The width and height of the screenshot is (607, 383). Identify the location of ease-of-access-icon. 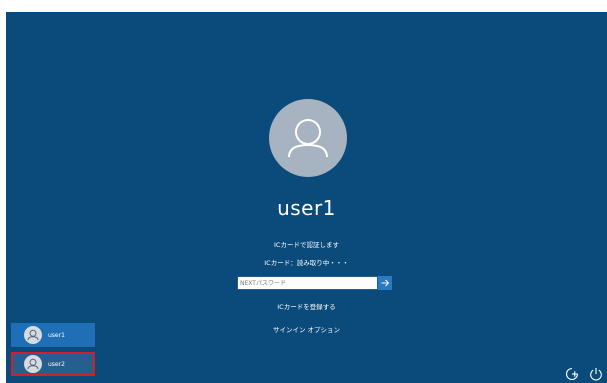
(572, 374).